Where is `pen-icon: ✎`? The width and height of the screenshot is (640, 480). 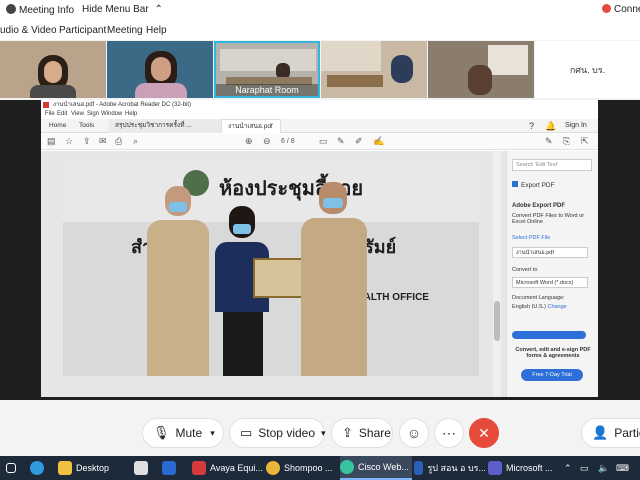
pen-icon: ✎ is located at coordinates (341, 141).